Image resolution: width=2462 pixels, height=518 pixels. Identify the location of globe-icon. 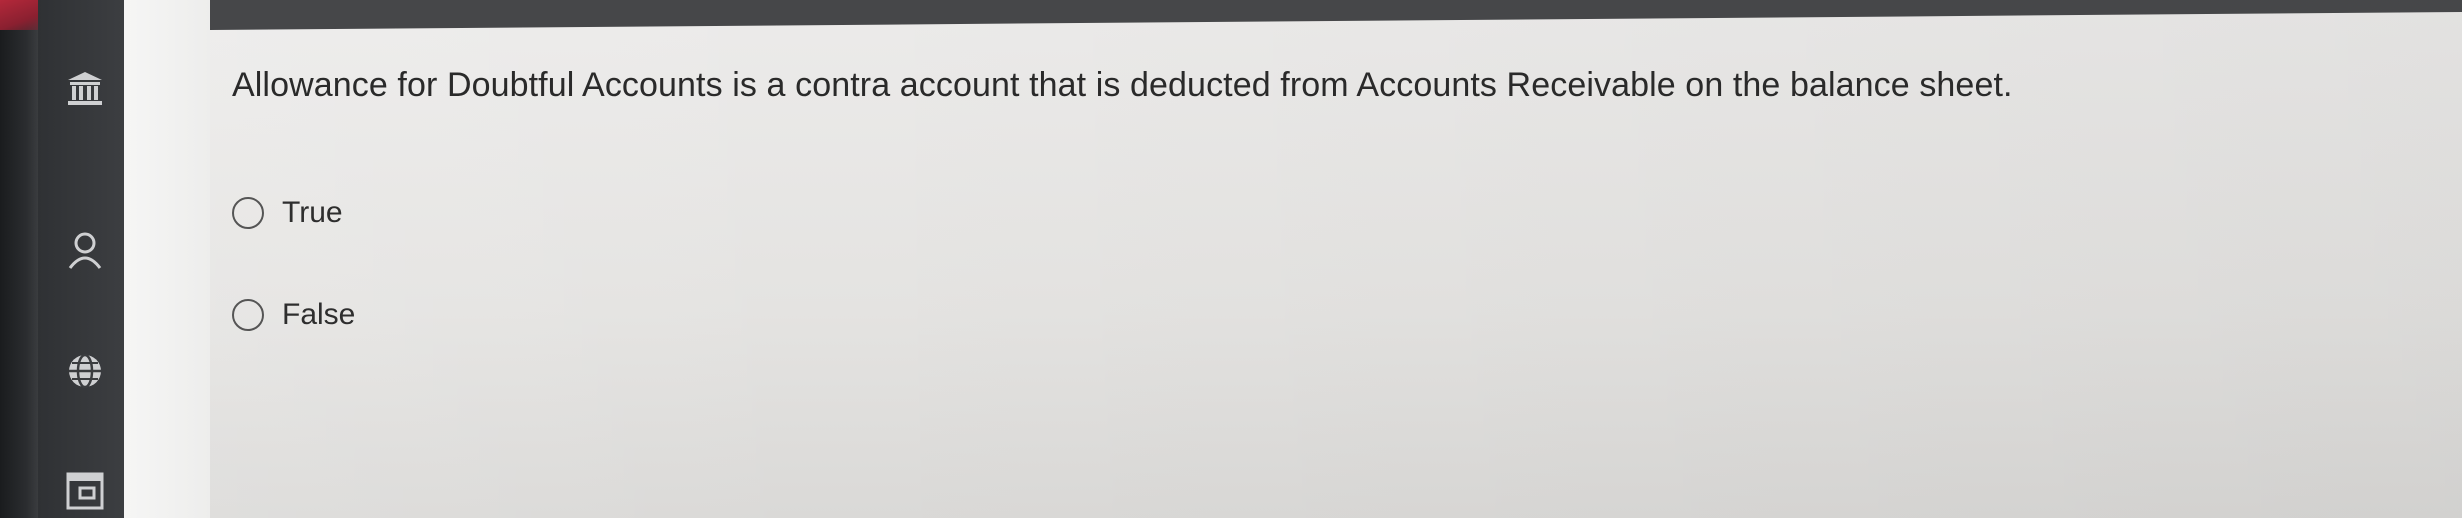
(85, 371).